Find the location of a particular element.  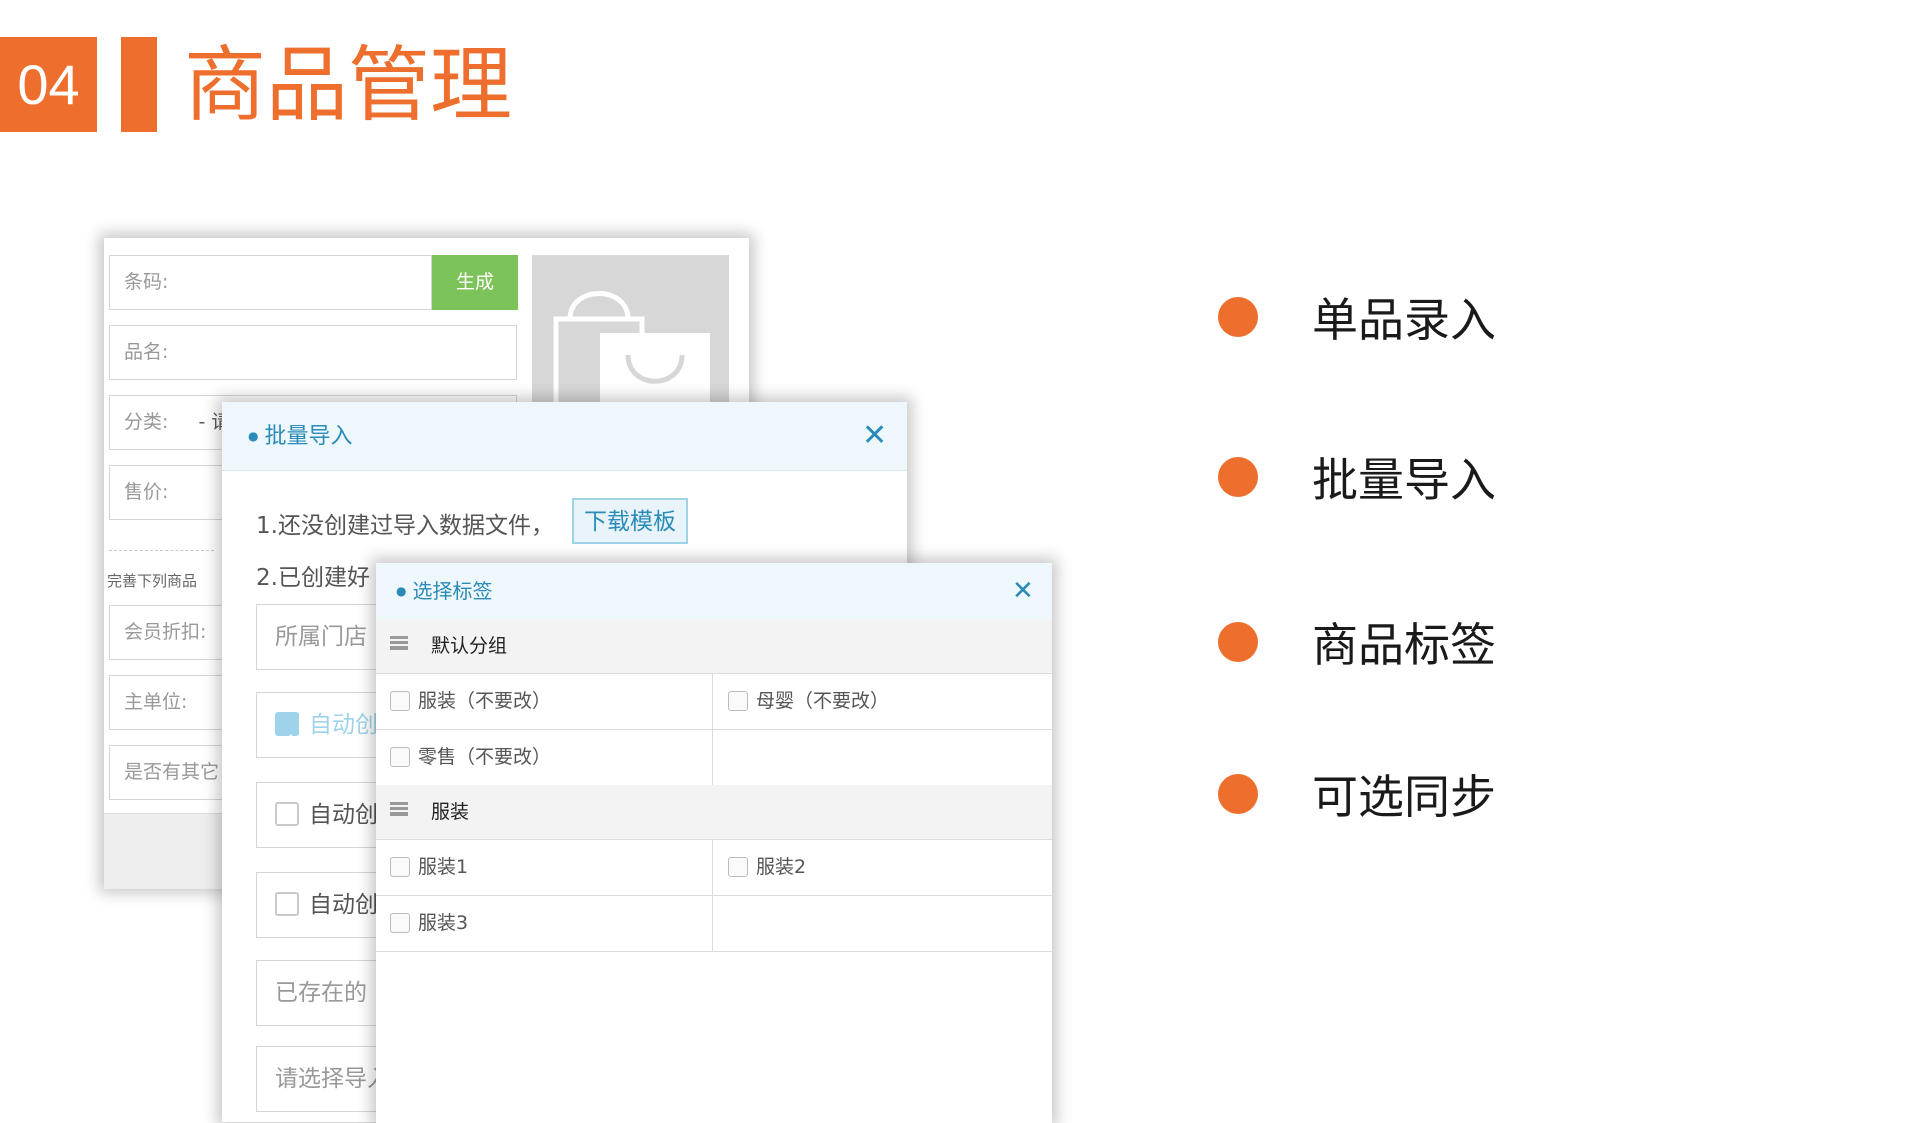

tag-option: 母婴（不要改） is located at coordinates (808, 701).